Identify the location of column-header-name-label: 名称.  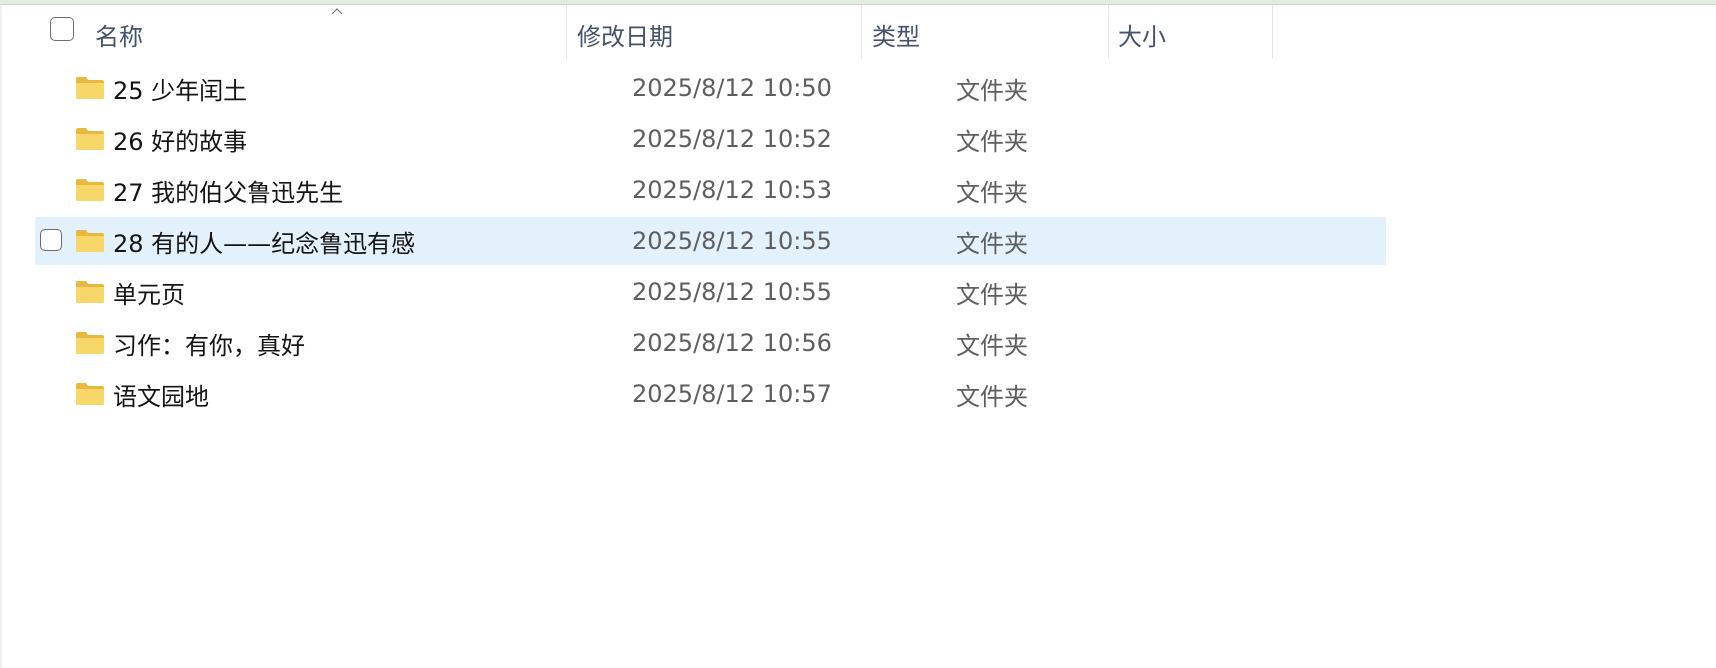
(119, 36).